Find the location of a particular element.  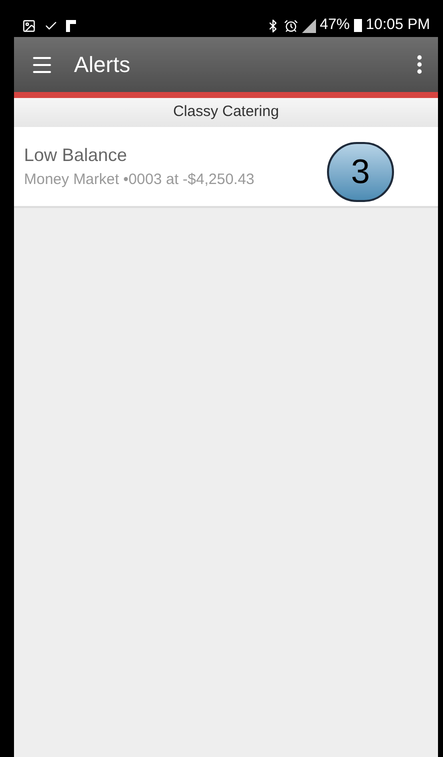

more-icon is located at coordinates (419, 64).